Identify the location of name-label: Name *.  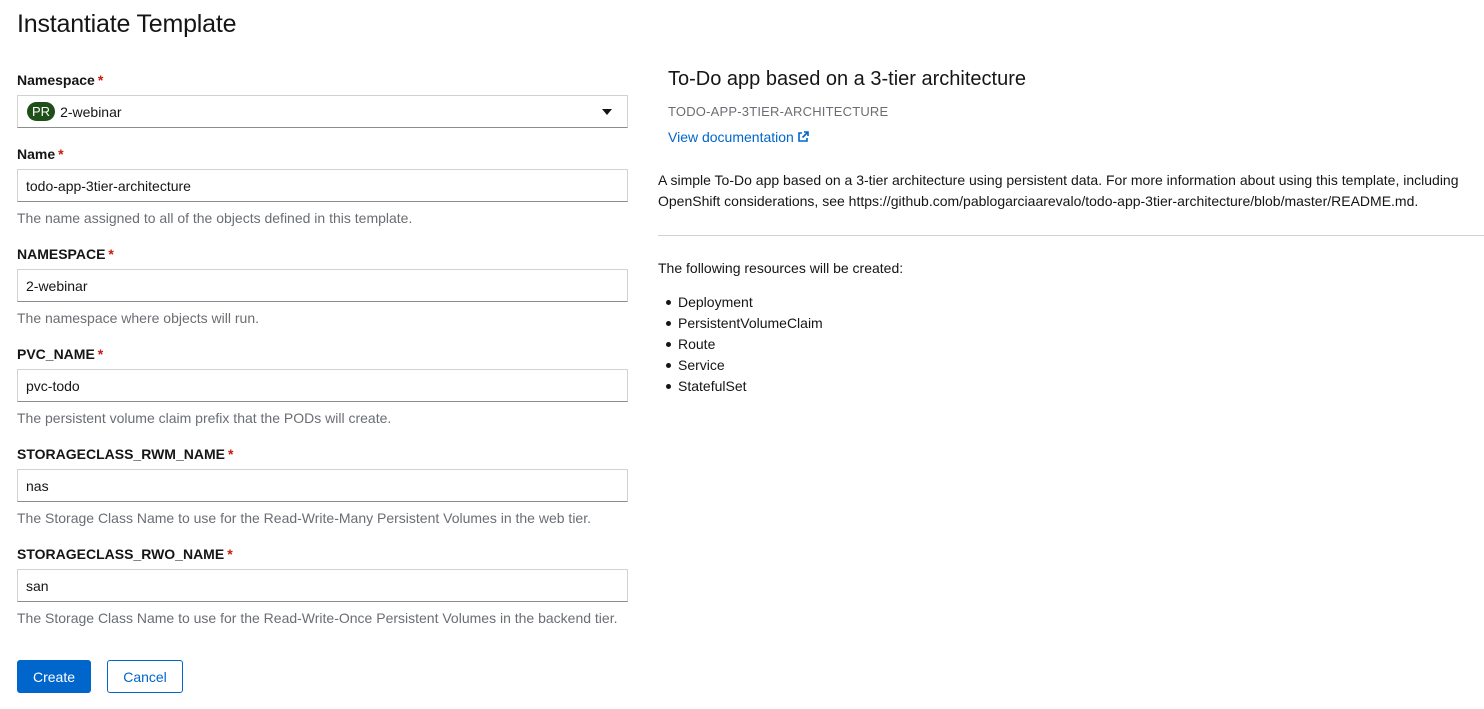
(40, 154).